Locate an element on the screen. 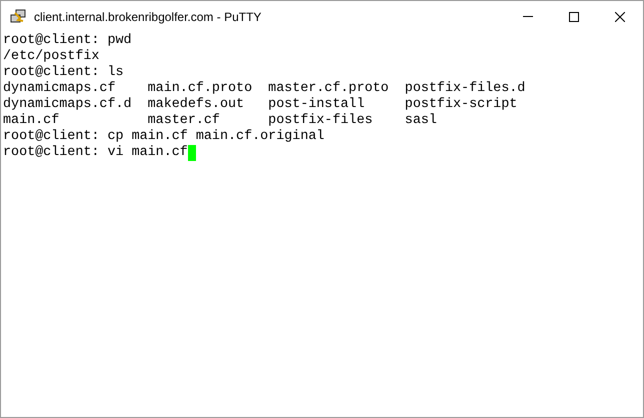  terminal-line: root@client: ls is located at coordinates (63, 73).